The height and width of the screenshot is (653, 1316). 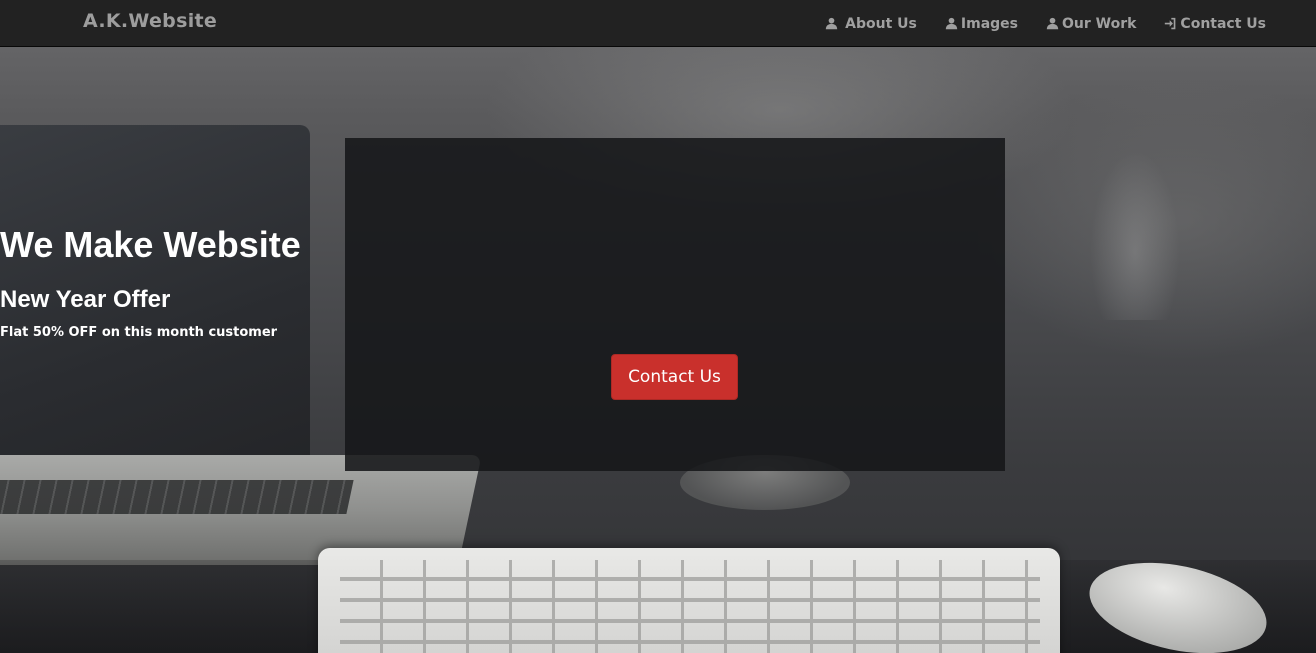 What do you see at coordinates (1099, 23) in the screenshot?
I see `nav-item-label: Our Work` at bounding box center [1099, 23].